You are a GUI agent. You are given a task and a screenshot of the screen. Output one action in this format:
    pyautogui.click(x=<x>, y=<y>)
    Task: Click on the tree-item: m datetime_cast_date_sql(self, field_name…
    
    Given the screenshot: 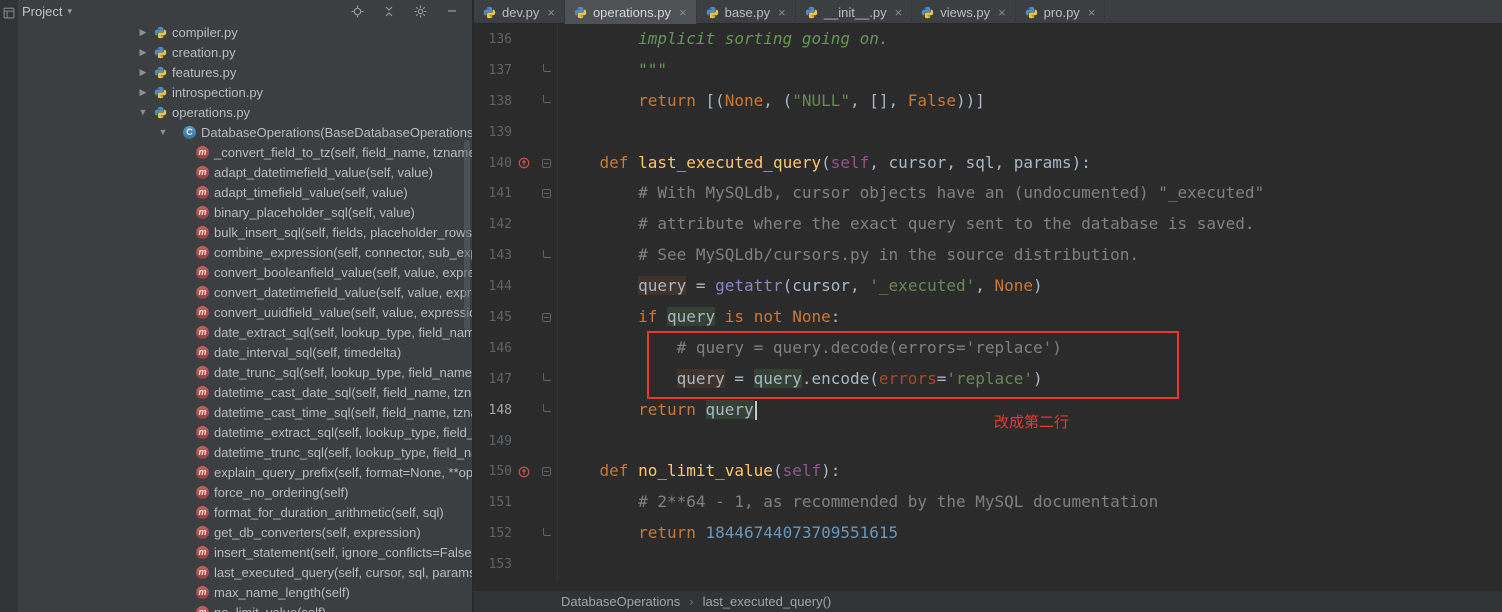 What is the action you would take?
    pyautogui.click(x=245, y=392)
    